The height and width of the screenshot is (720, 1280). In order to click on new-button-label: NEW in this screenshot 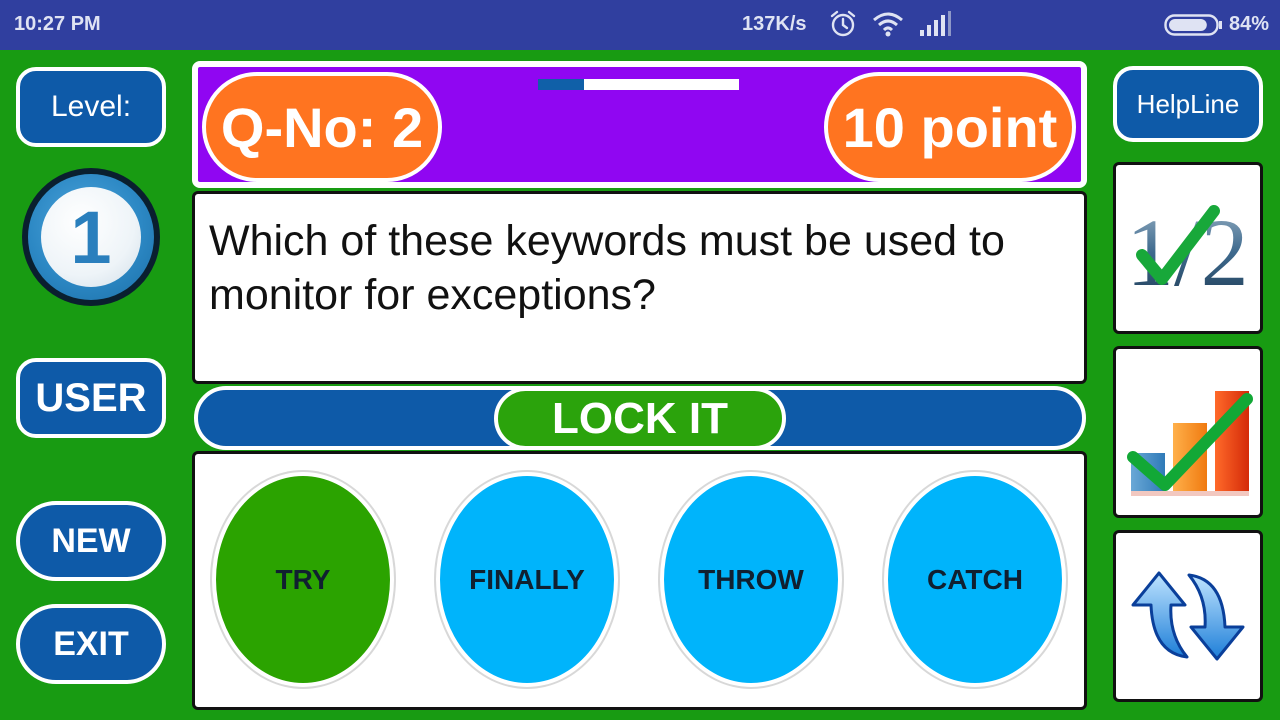, I will do `click(91, 540)`.